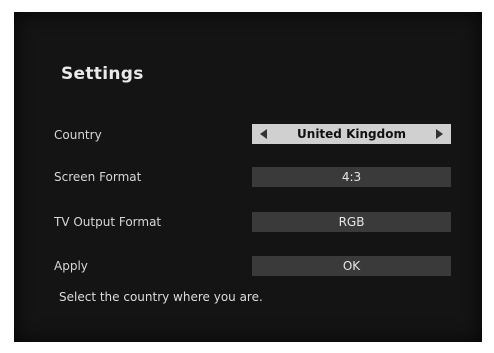 The image size is (494, 353). I want to click on left-arrow-icon, so click(263, 134).